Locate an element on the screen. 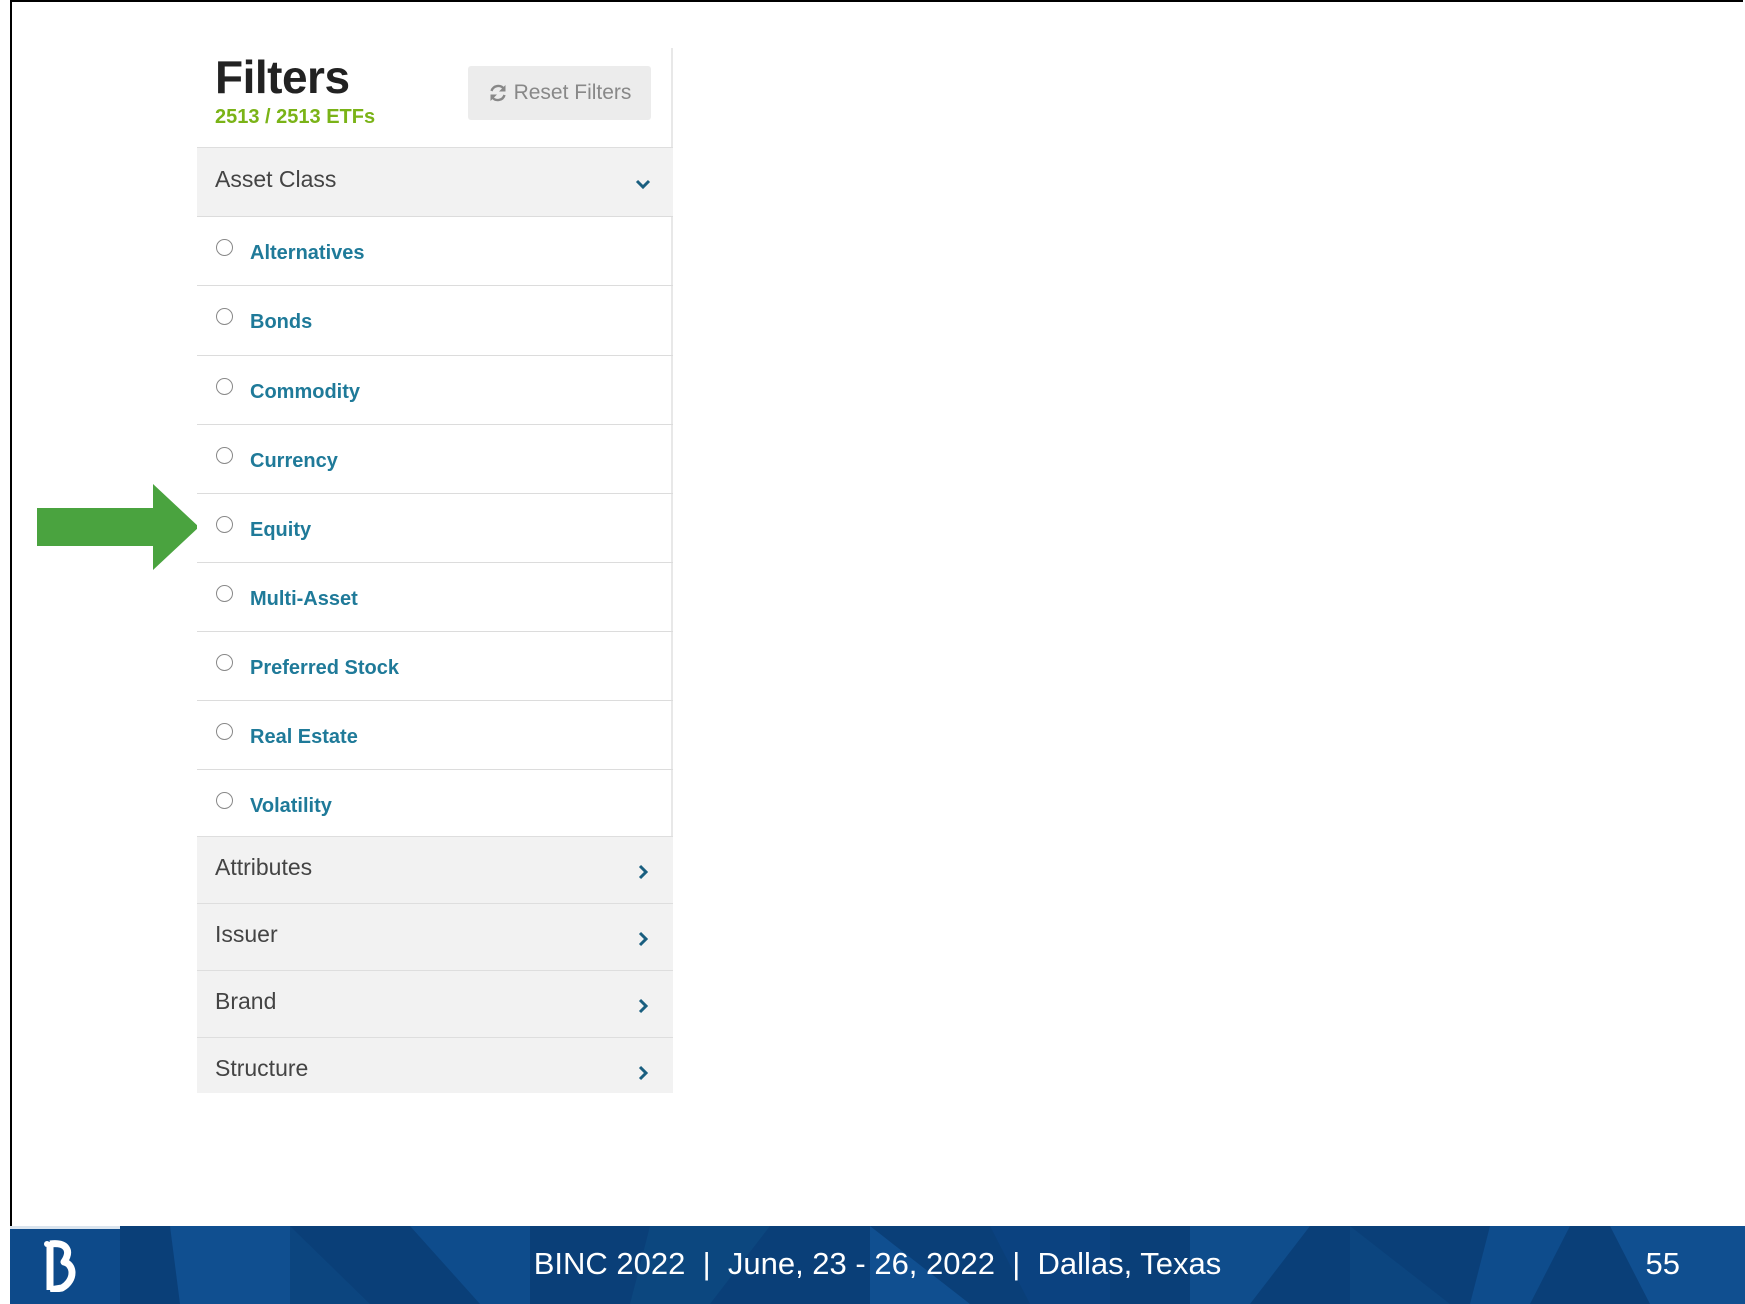 The image size is (1745, 1304). structure-header: Structure is located at coordinates (435, 1065).